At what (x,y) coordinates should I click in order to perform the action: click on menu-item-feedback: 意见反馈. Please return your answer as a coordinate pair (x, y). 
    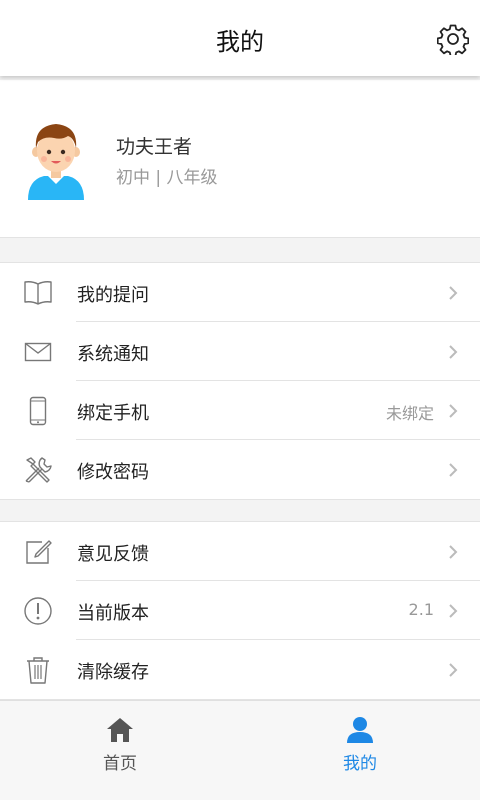
    Looking at the image, I should click on (240, 551).